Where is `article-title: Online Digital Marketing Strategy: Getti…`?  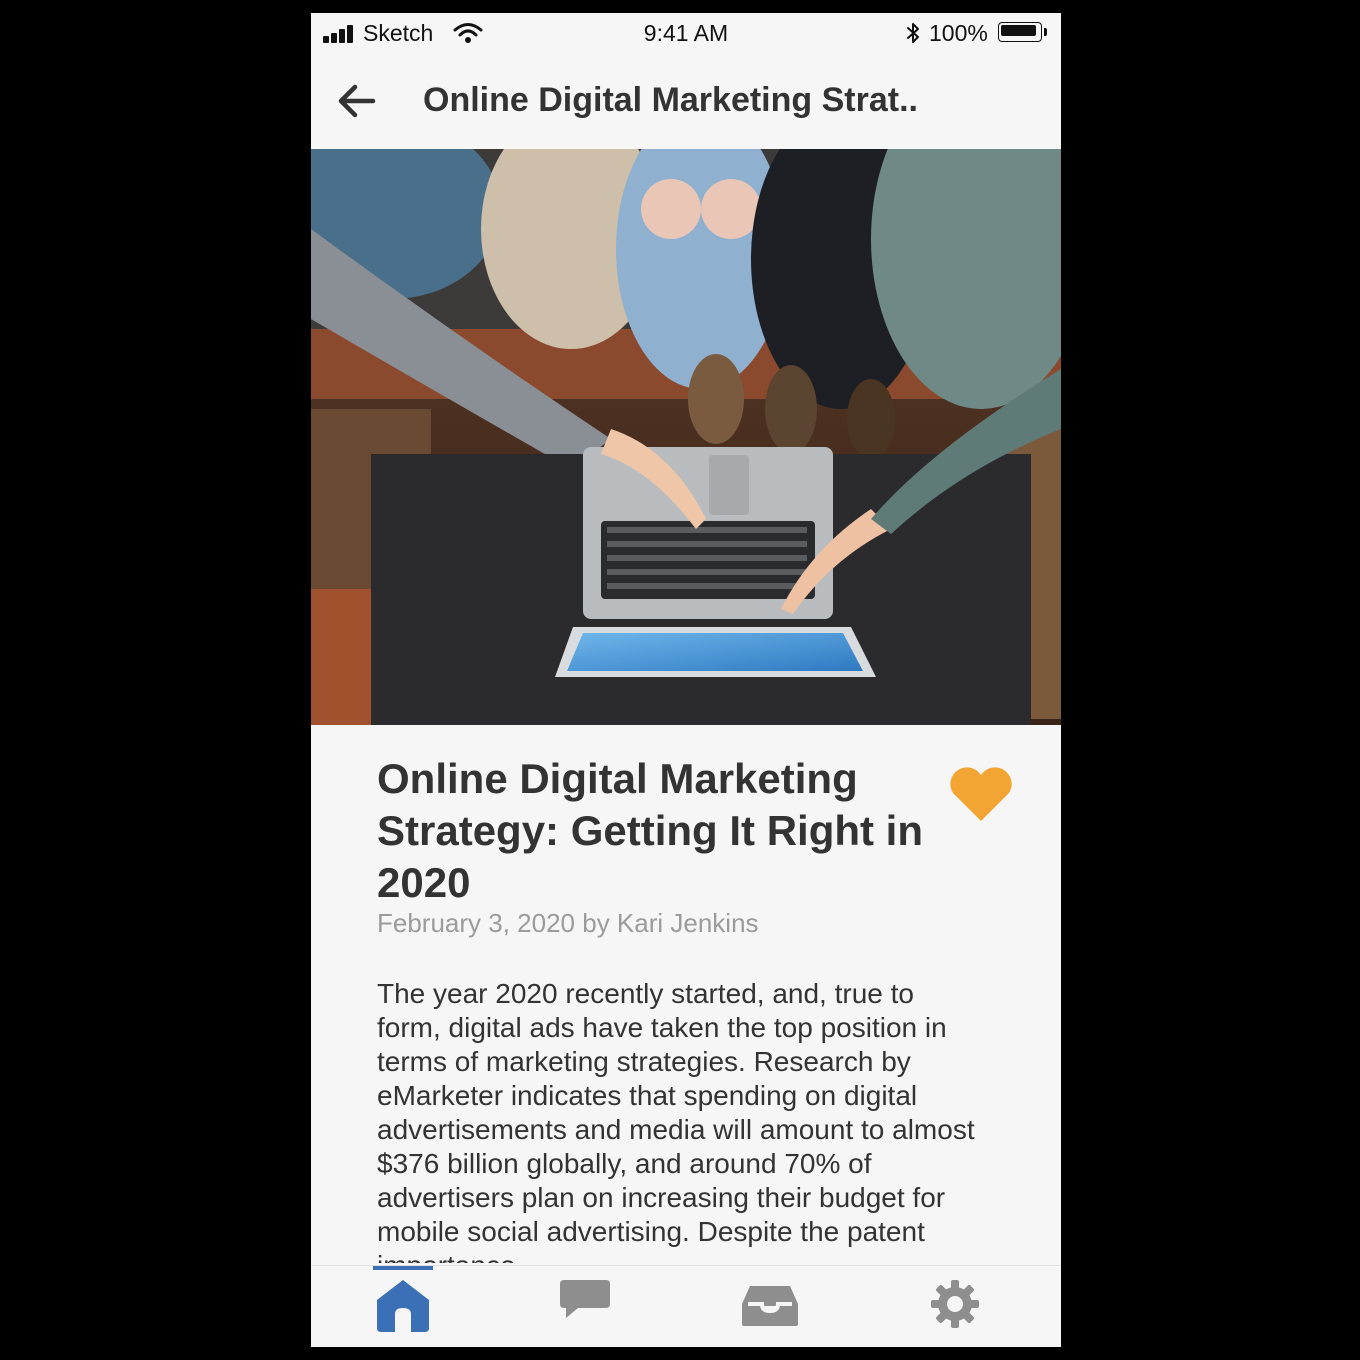 article-title: Online Digital Marketing Strategy: Getti… is located at coordinates (650, 830).